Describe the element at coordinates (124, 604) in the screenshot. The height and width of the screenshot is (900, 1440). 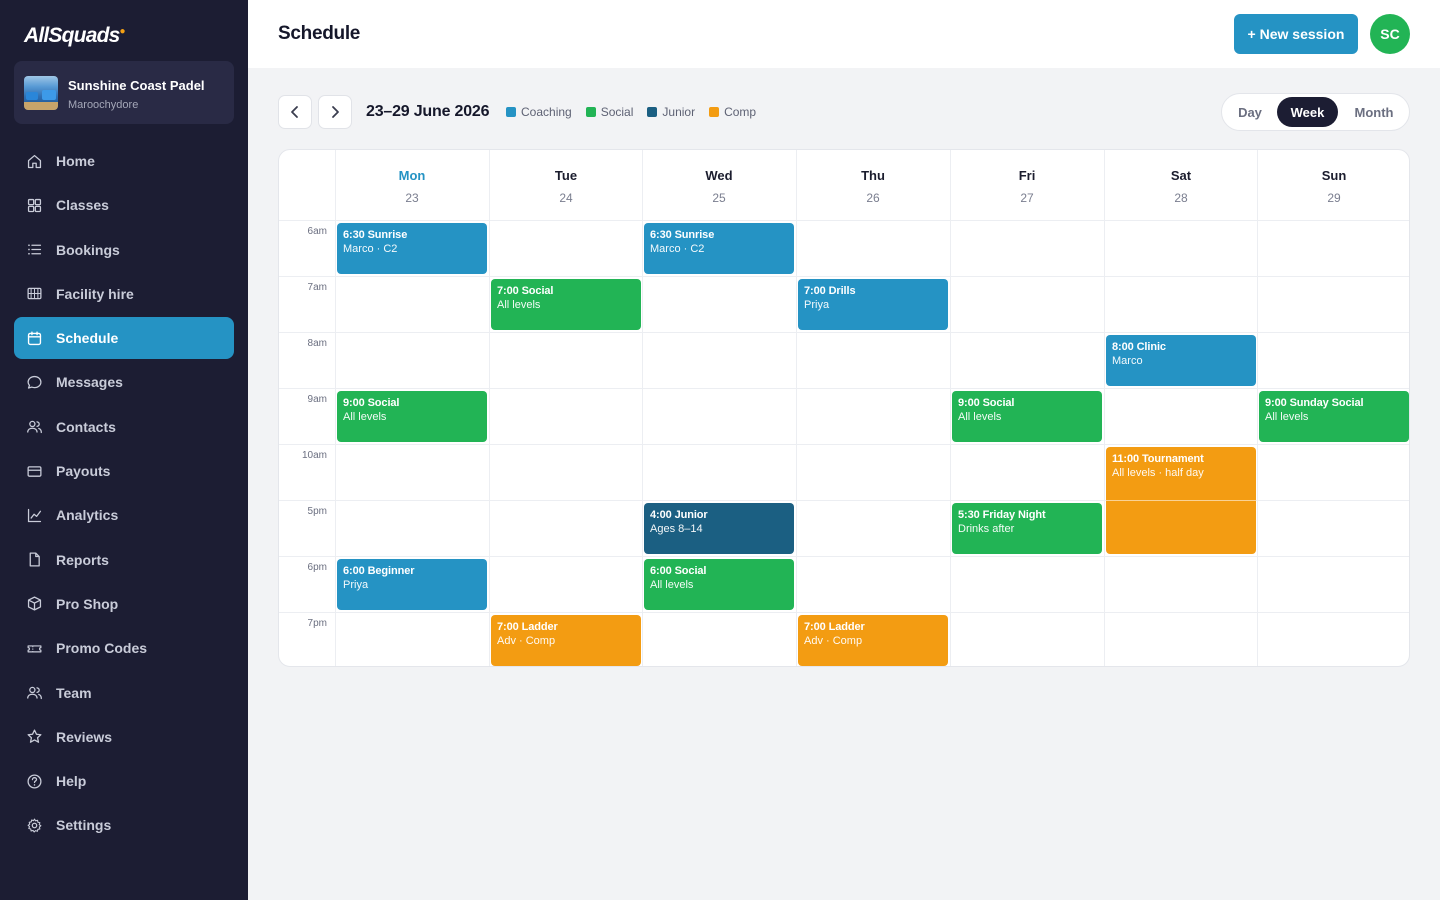
I see `sidebar-item-pro-shop: Pro Shop` at that location.